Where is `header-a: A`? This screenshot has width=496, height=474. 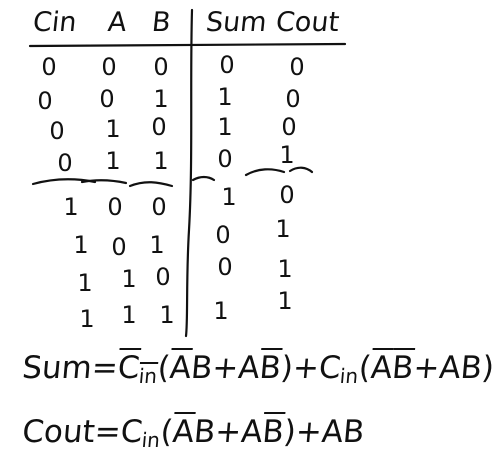 header-a: A is located at coordinates (117, 22).